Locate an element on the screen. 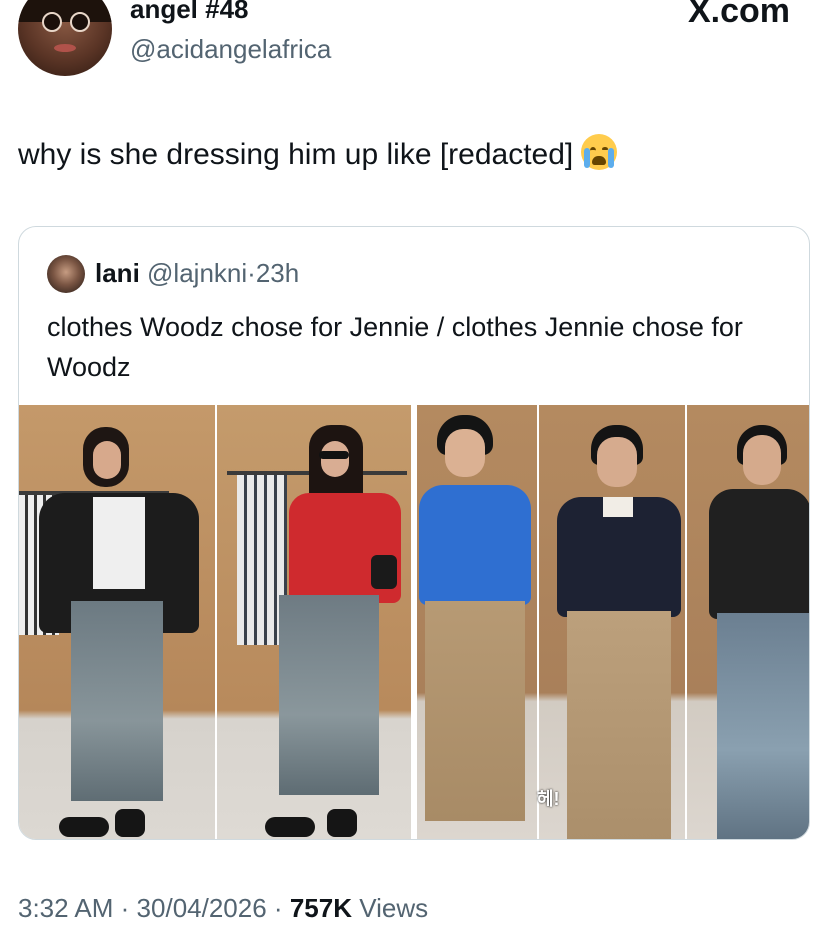  quoted-author-name: lani is located at coordinates (117, 273).